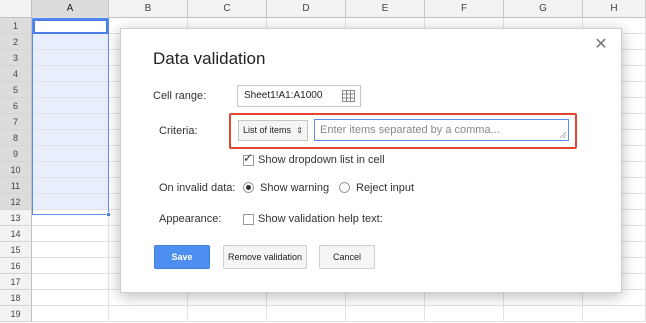 The image size is (646, 323). Describe the element at coordinates (306, 9) in the screenshot. I see `column-header: D` at that location.